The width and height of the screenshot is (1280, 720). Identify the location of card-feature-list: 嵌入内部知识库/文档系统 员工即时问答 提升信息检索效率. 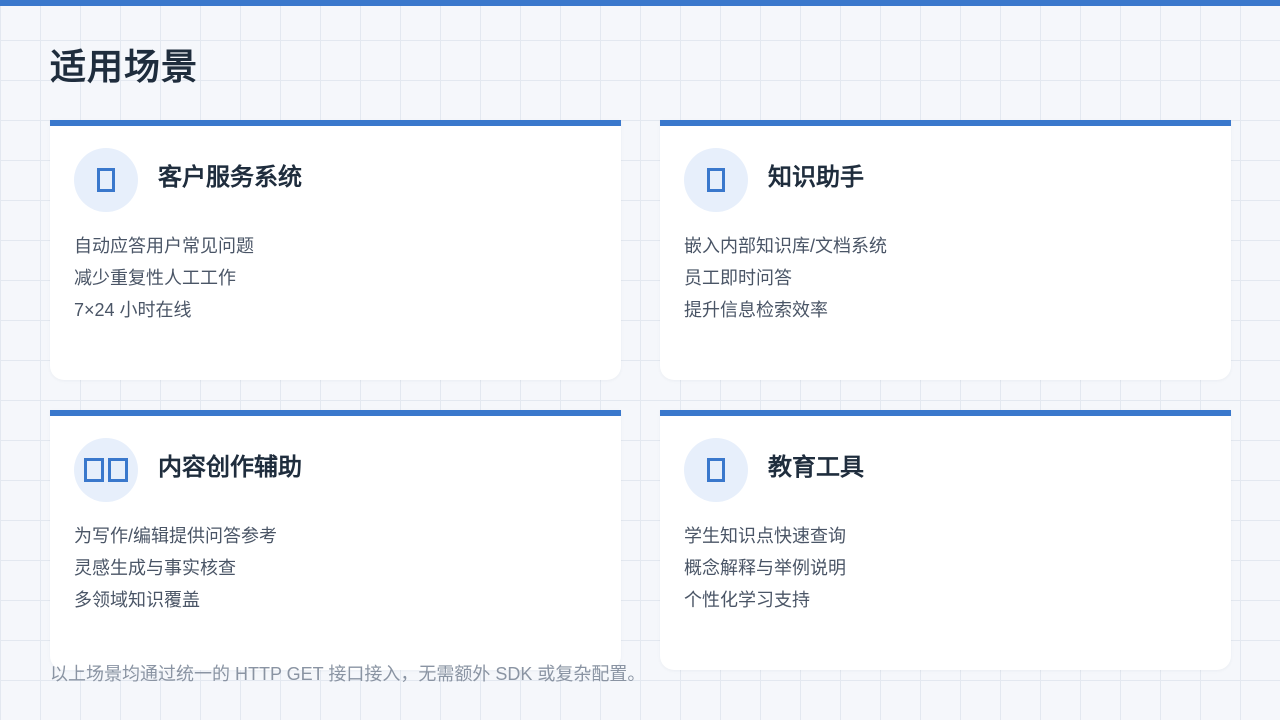
(785, 278).